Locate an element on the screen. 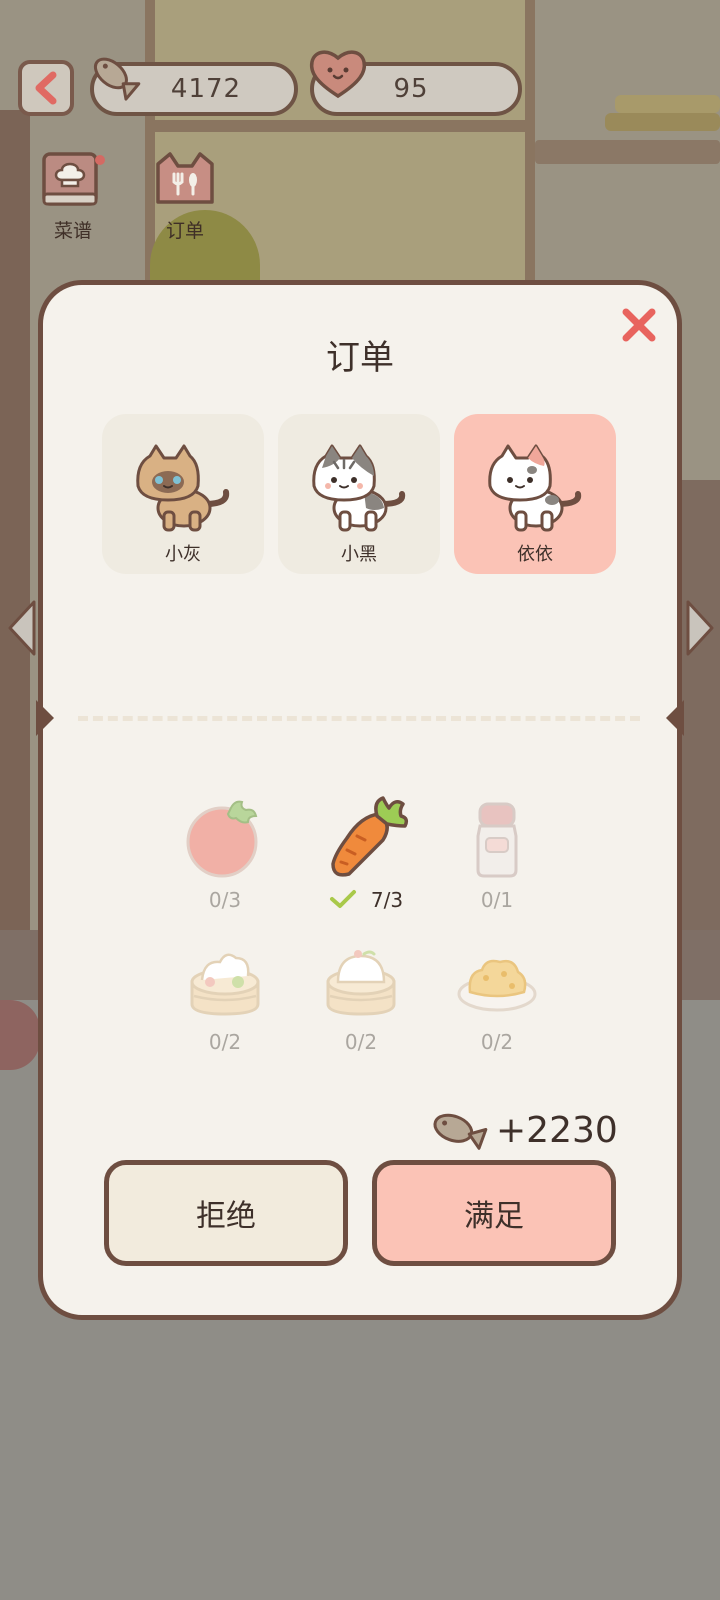 This screenshot has height=1600, width=720. cat-card-xiaohui: 小灰 is located at coordinates (183, 494).